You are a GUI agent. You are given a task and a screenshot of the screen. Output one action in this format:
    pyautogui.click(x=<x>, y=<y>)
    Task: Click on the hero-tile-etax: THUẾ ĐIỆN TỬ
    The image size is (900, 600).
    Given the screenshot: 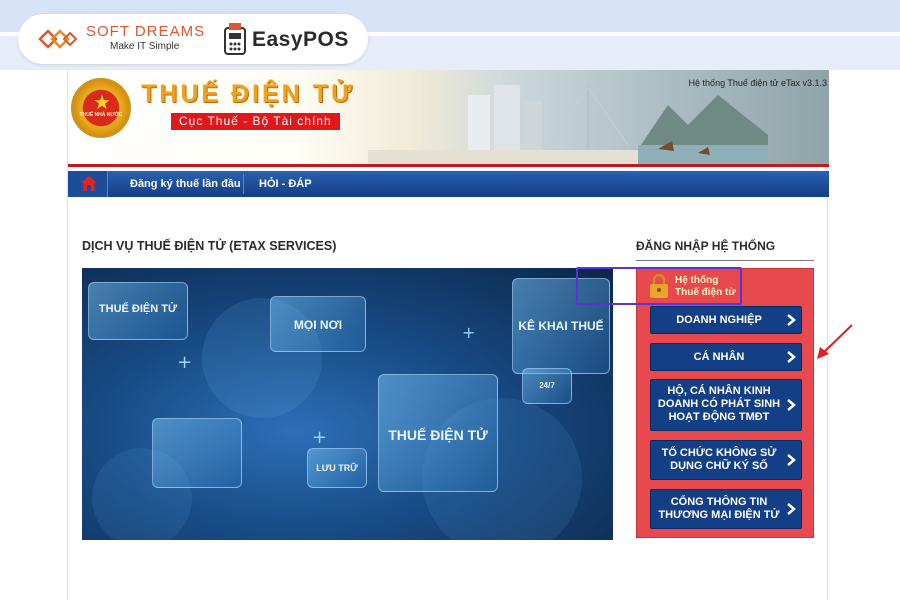 What is the action you would take?
    pyautogui.click(x=138, y=311)
    